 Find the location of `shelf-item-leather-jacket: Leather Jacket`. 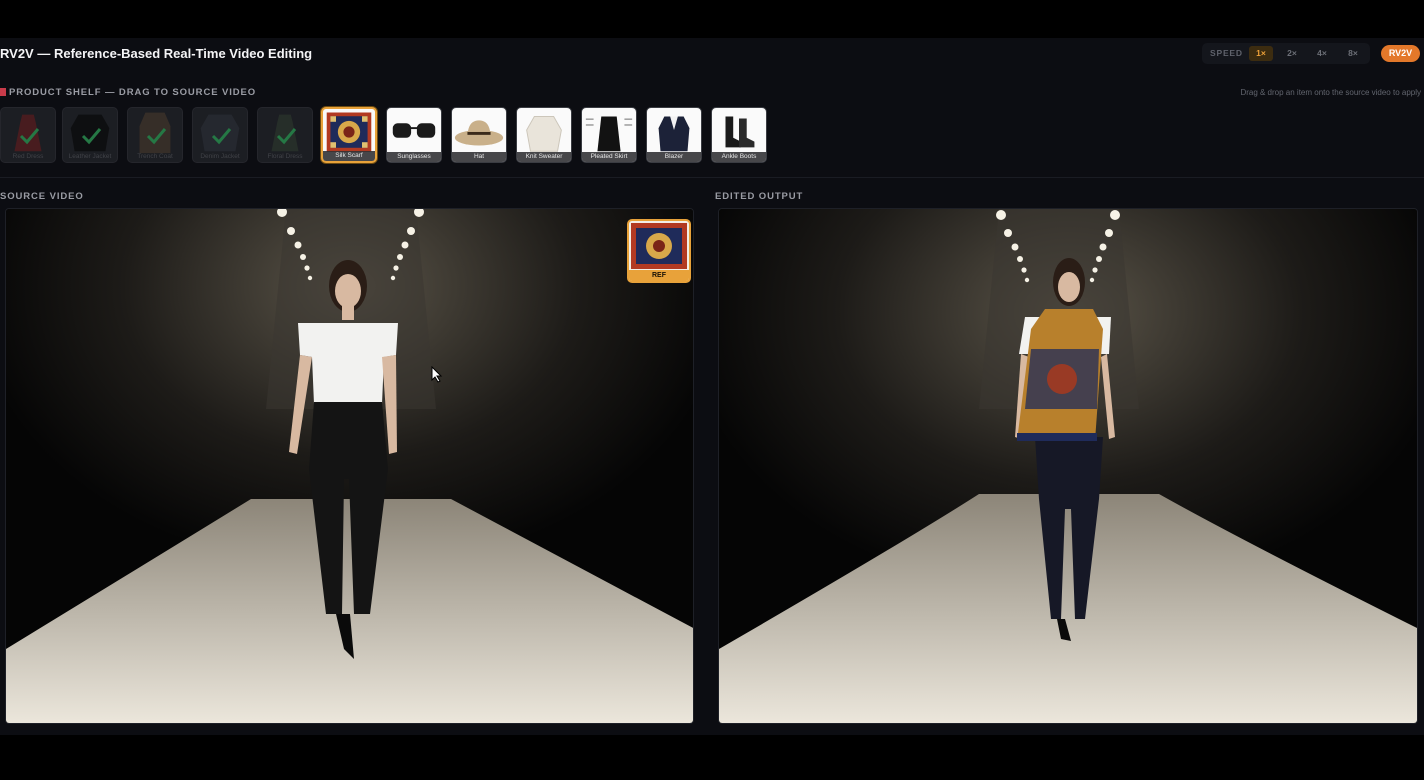

shelf-item-leather-jacket: Leather Jacket is located at coordinates (90, 135).